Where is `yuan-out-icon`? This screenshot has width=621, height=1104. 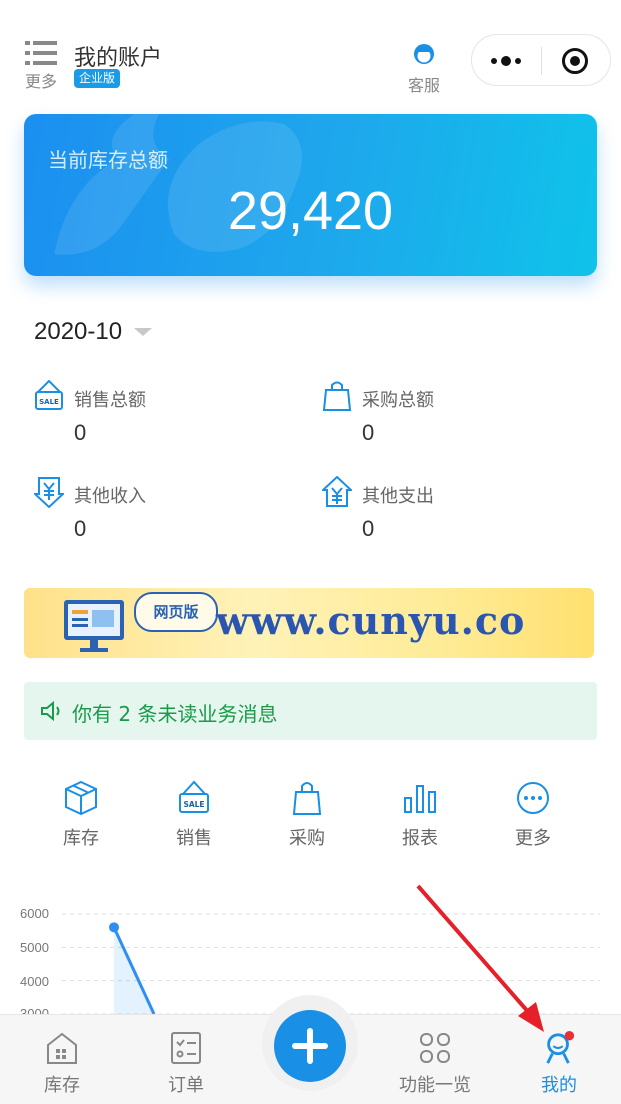 yuan-out-icon is located at coordinates (337, 491).